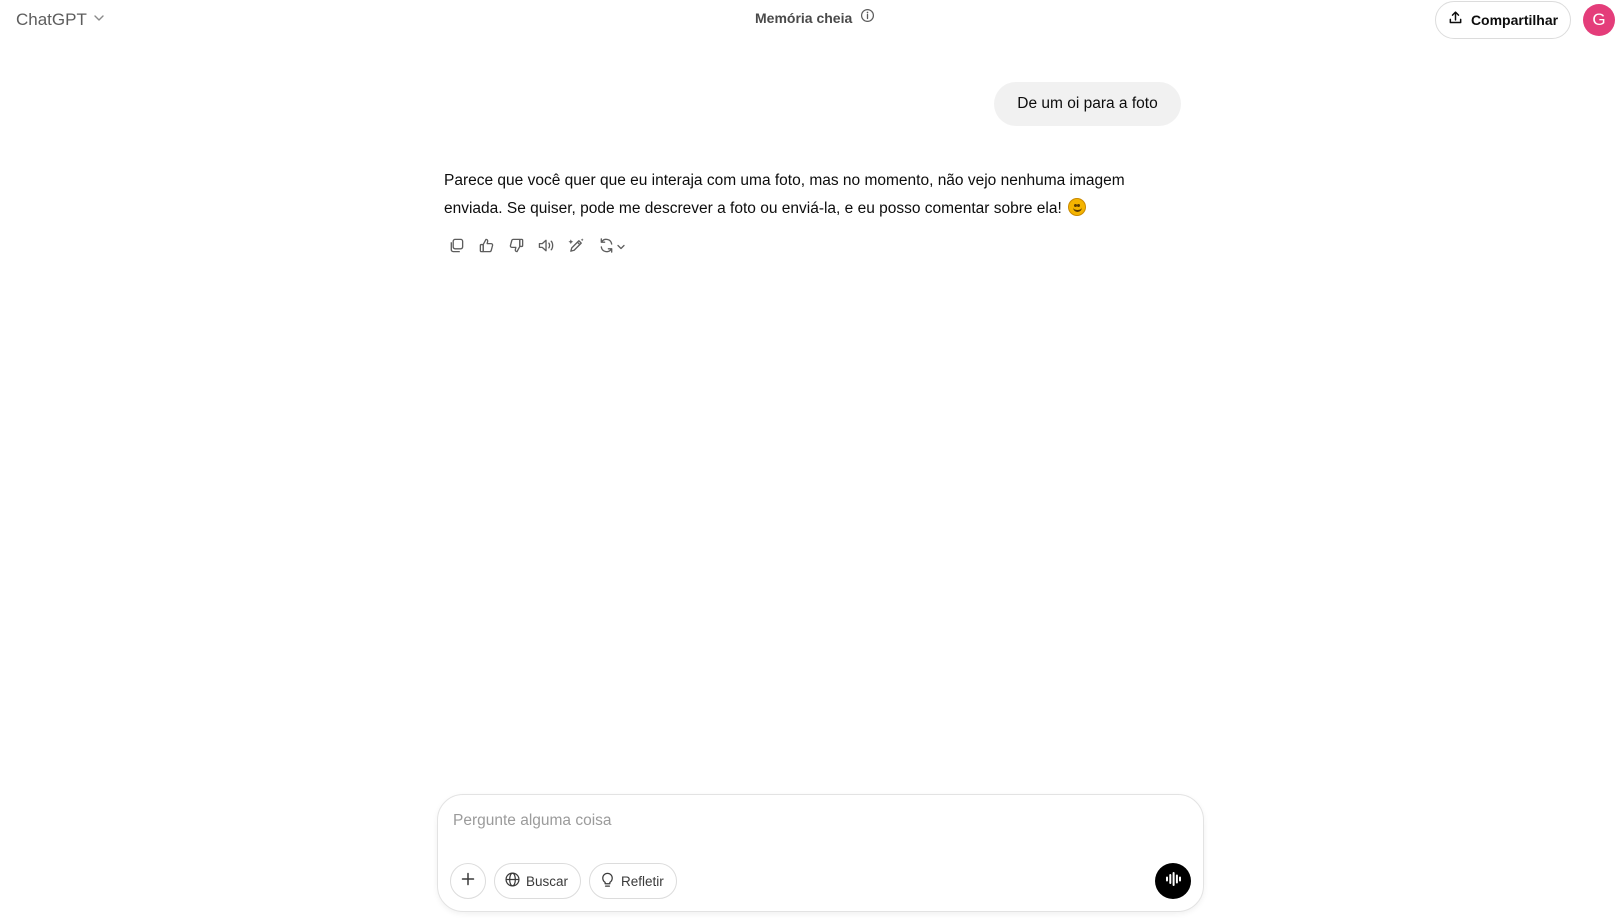  I want to click on audio-waveform-icon, so click(1173, 881).